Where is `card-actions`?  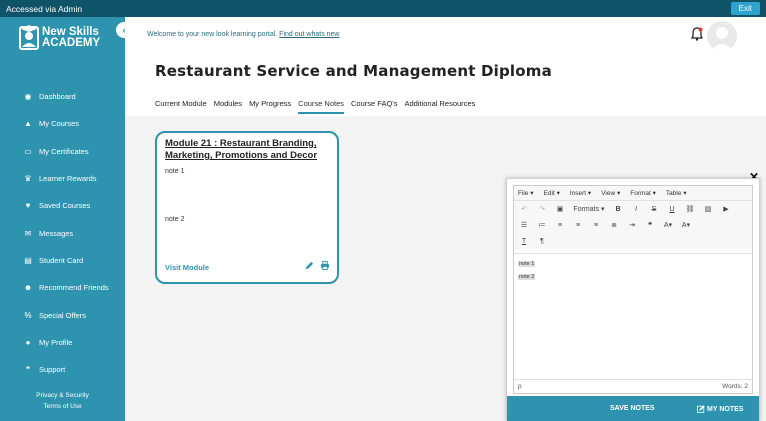
card-actions is located at coordinates (317, 265).